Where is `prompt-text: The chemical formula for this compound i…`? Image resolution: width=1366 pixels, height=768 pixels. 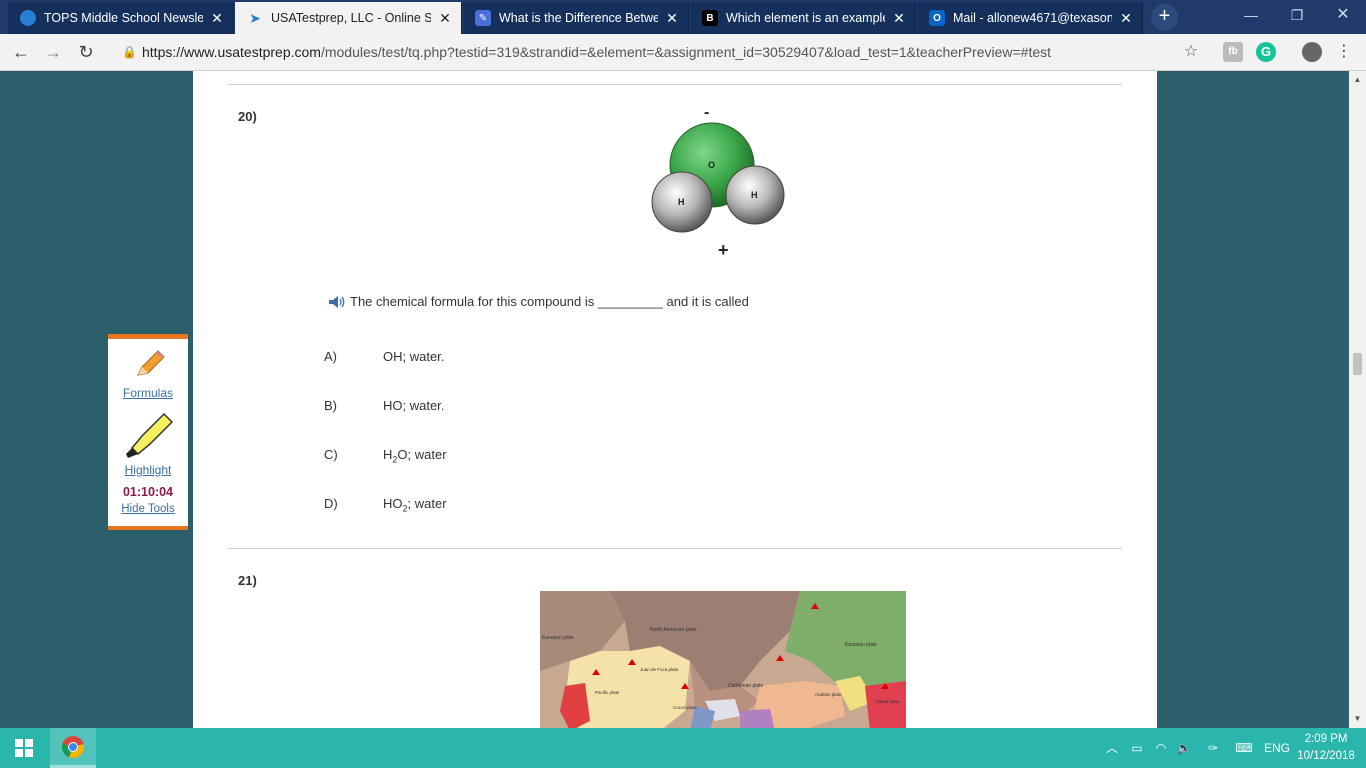 prompt-text: The chemical formula for this compound i… is located at coordinates (549, 301).